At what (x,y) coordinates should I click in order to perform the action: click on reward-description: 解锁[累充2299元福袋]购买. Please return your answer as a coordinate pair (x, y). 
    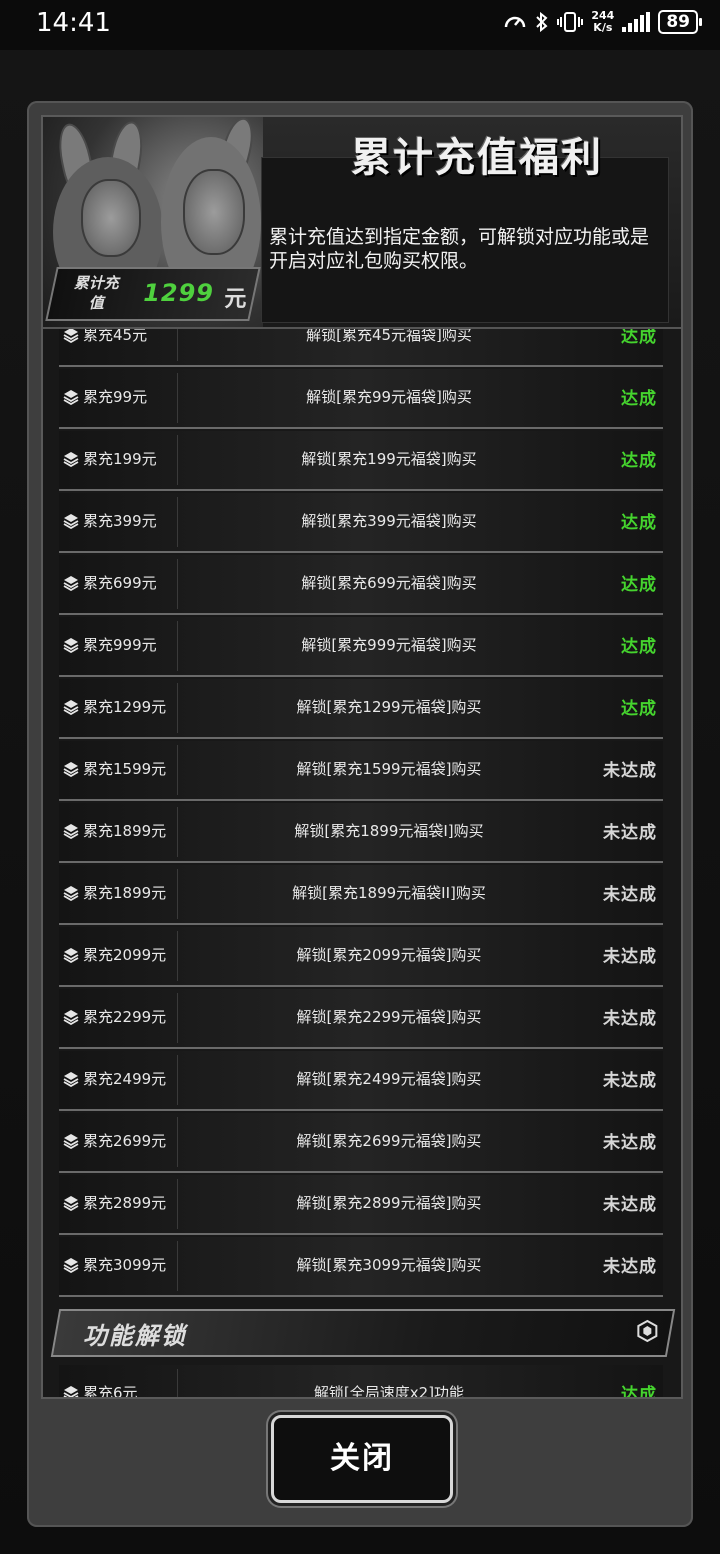
    Looking at the image, I should click on (389, 1017).